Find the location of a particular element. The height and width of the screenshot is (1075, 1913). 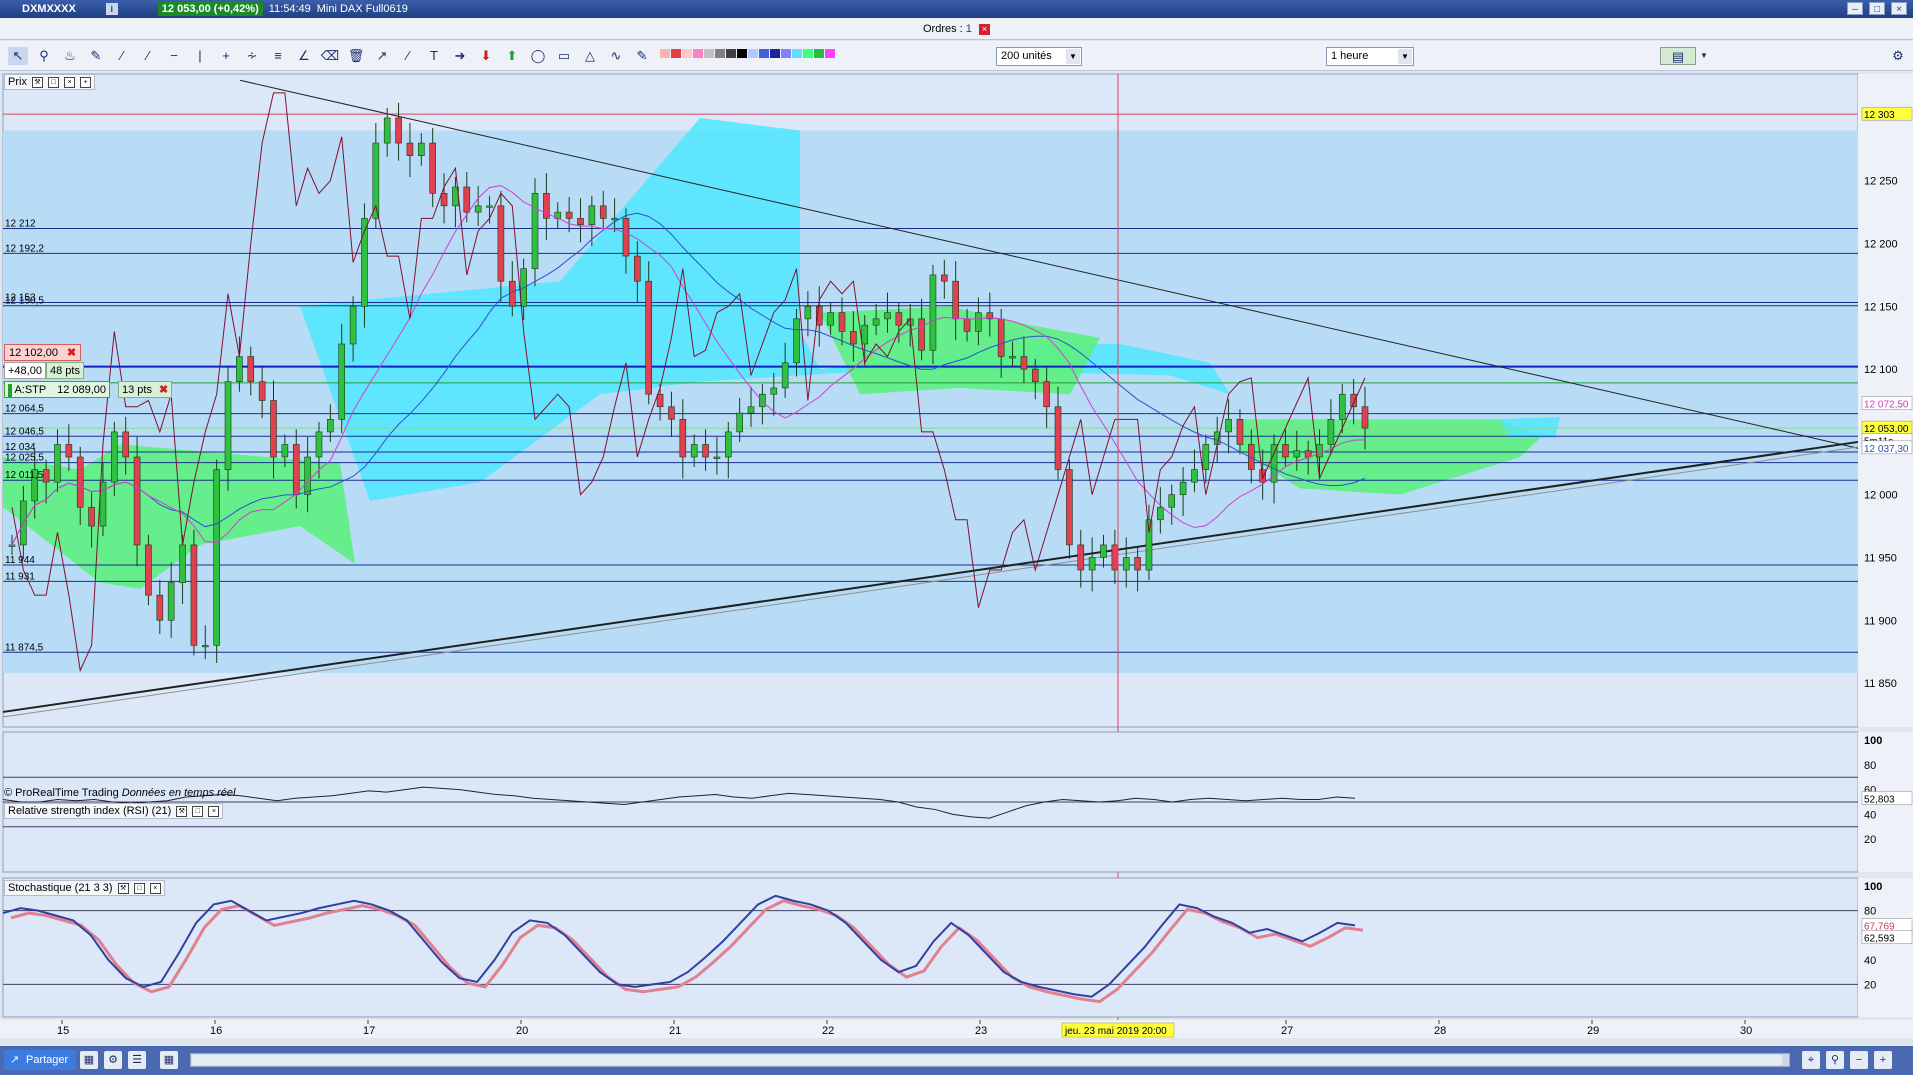

layout-icon: ▦ is located at coordinates (89, 1060).